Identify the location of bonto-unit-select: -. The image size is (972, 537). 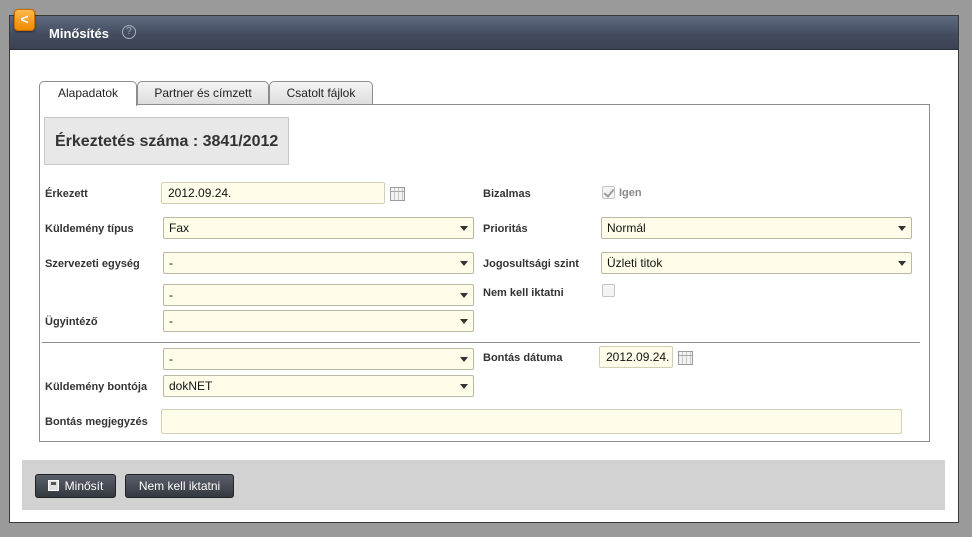
(318, 359).